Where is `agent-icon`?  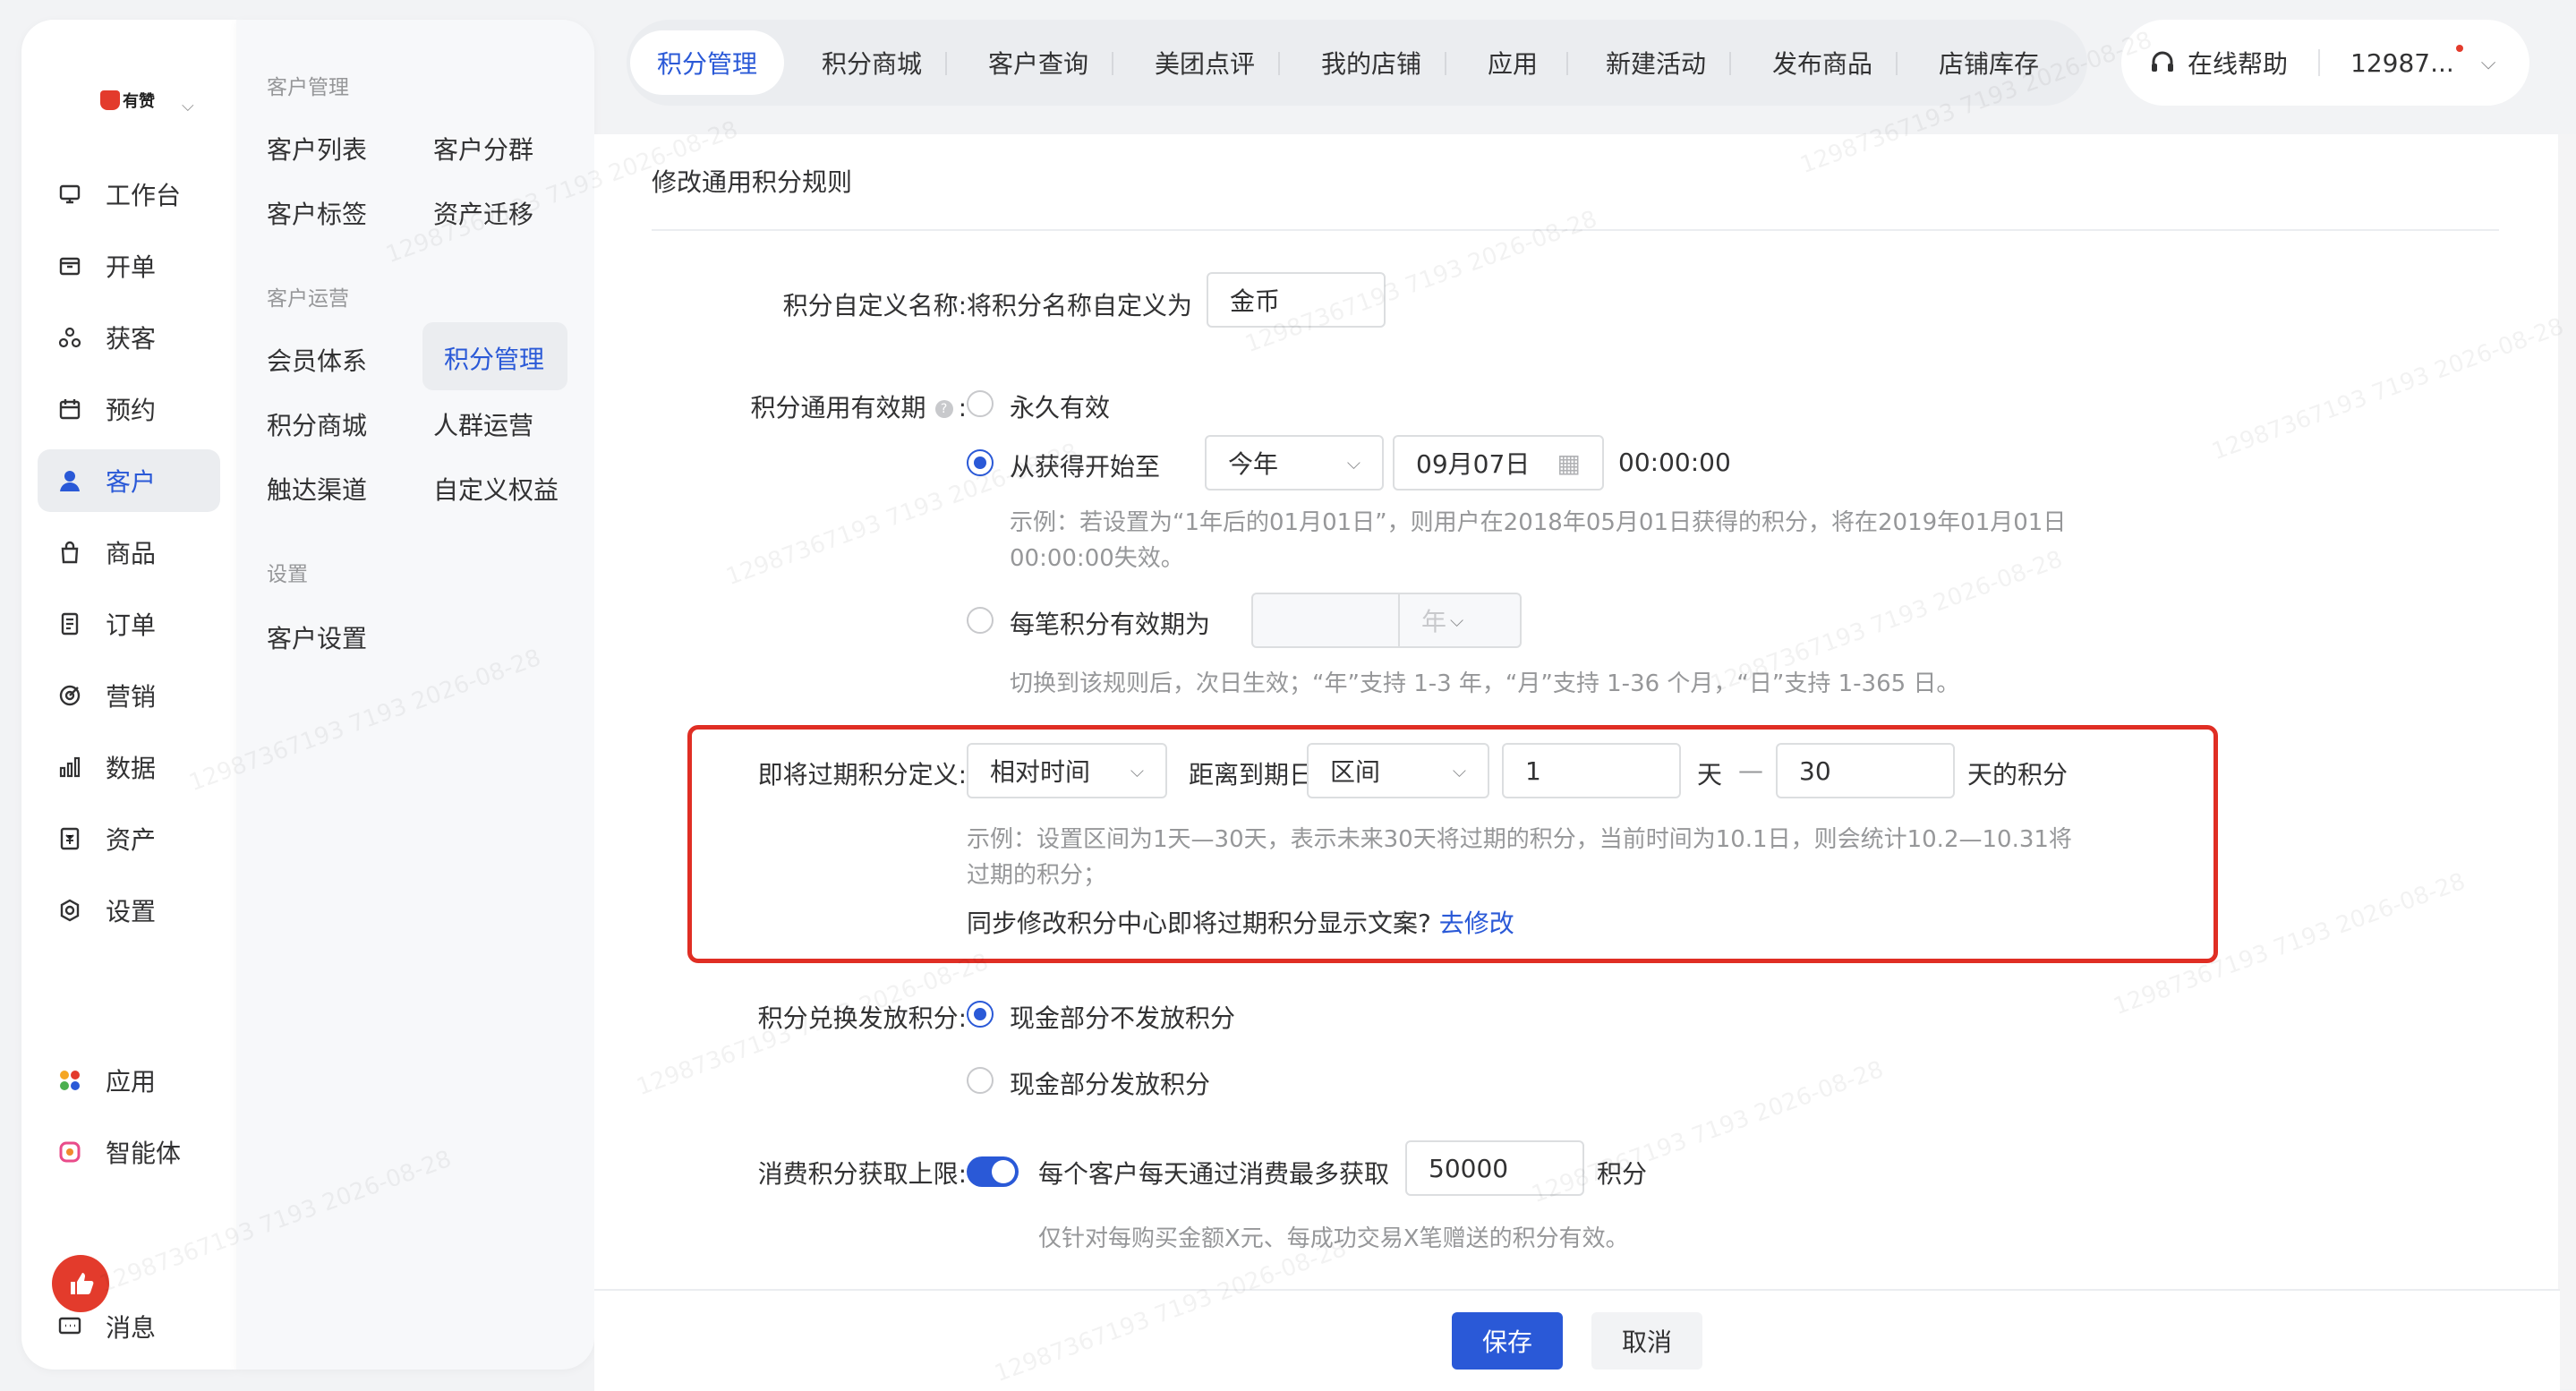 agent-icon is located at coordinates (69, 1152).